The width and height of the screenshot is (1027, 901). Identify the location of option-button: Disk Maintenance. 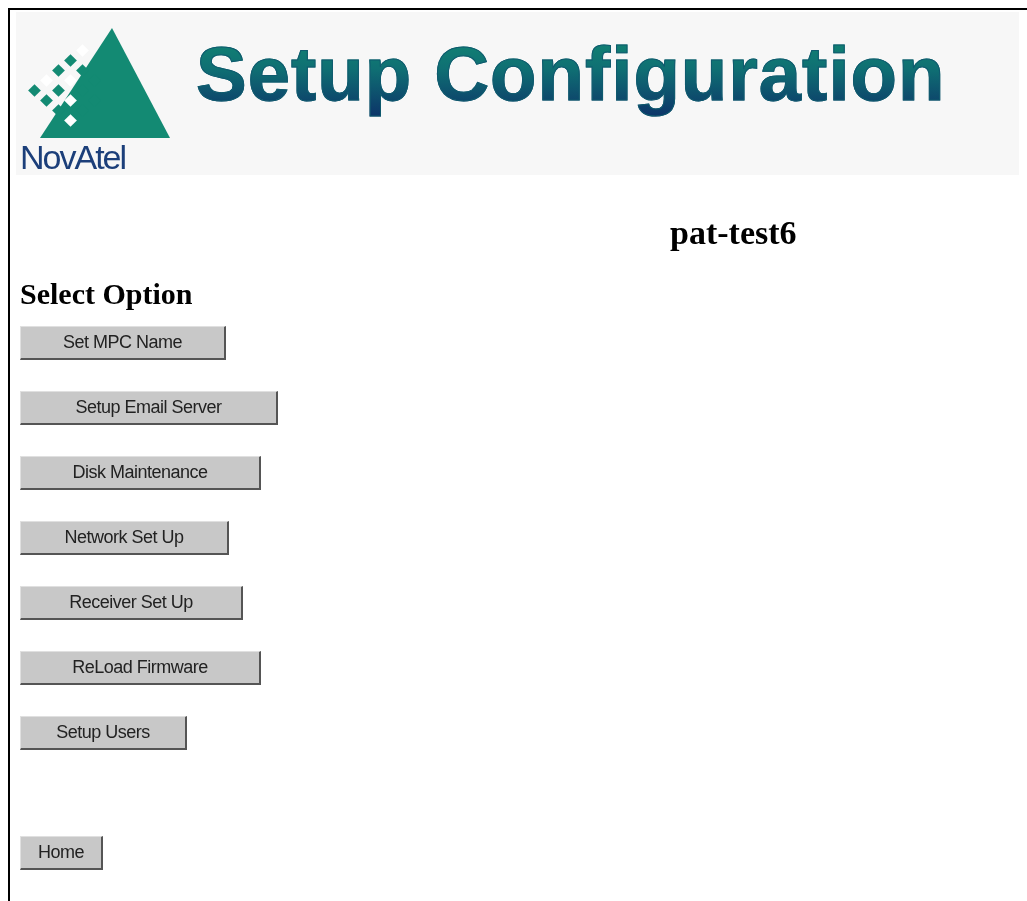
(140, 472).